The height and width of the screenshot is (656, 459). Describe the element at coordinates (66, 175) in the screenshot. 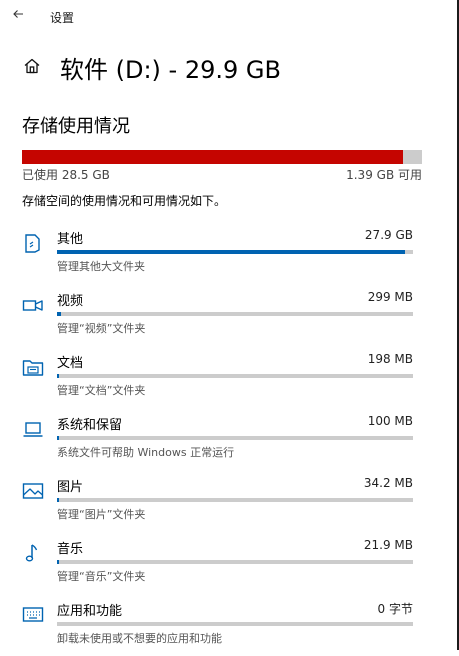

I see `used-space-label: 已使用 28.5 GB` at that location.